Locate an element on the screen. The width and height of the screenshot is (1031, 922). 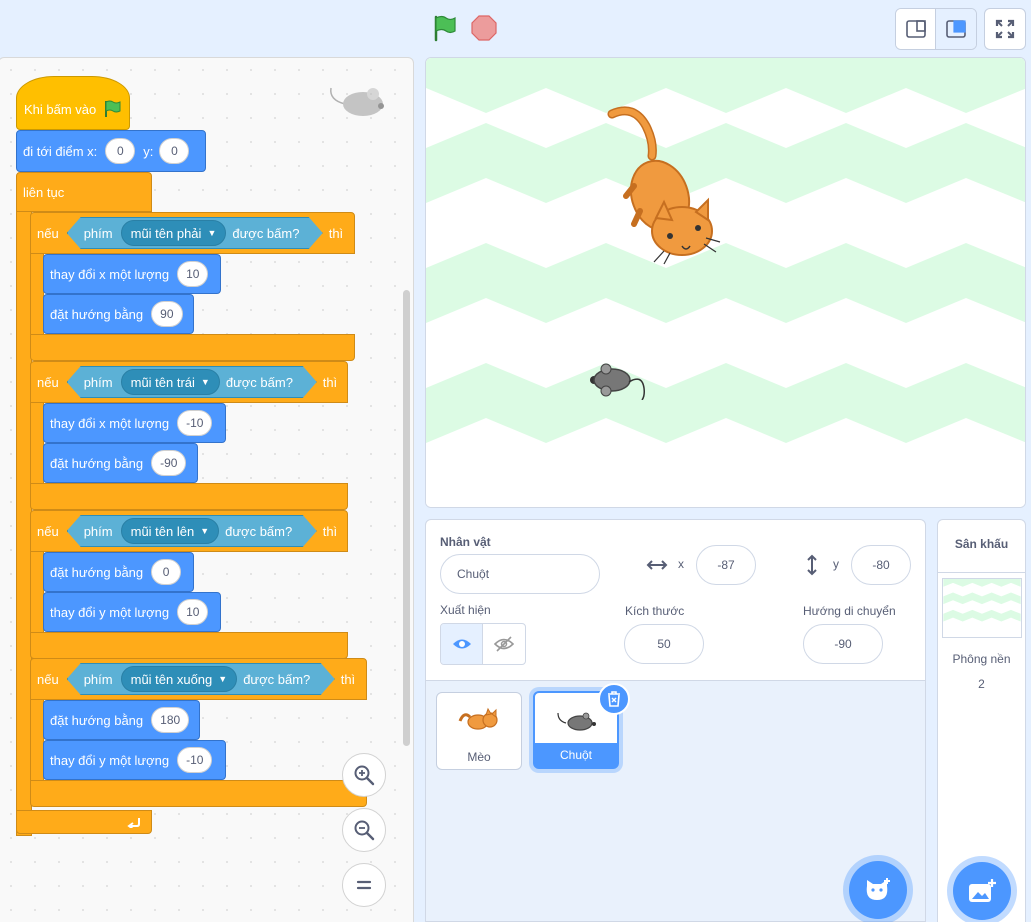
key-pressed-condition: phím mũi tên phải ▼ được bấm? is located at coordinates (195, 233).